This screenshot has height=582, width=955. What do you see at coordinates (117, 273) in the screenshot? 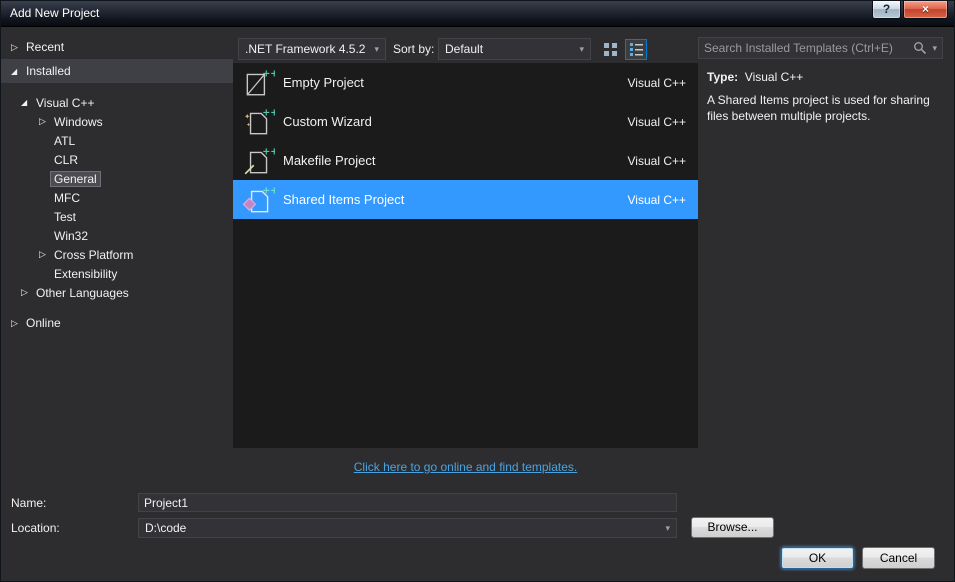
I see `sidebar-item-extensibility: Extensibility` at bounding box center [117, 273].